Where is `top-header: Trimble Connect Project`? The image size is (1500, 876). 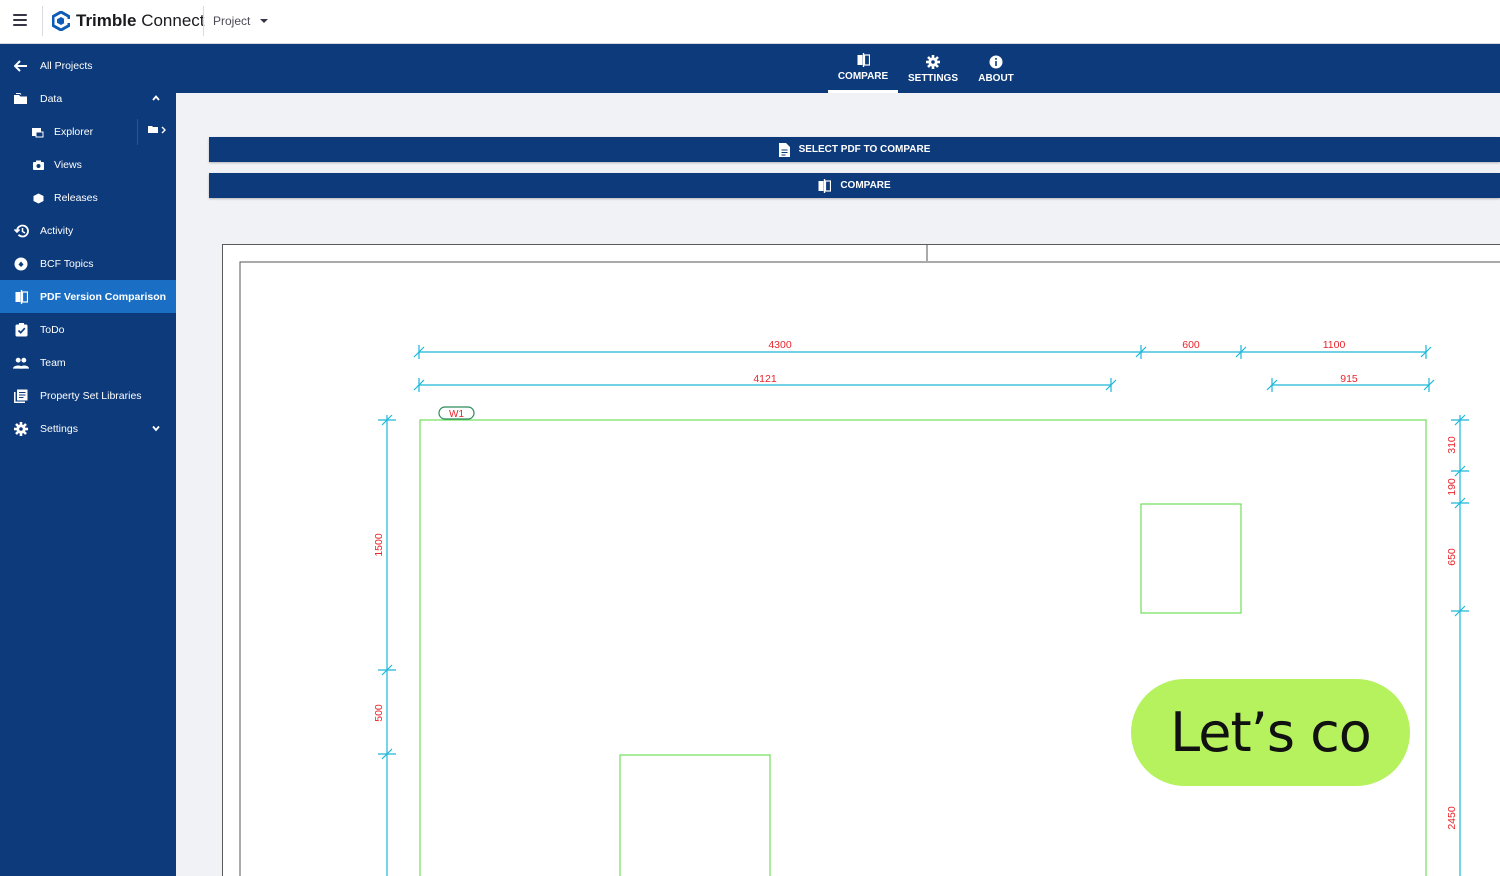 top-header: Trimble Connect Project is located at coordinates (750, 22).